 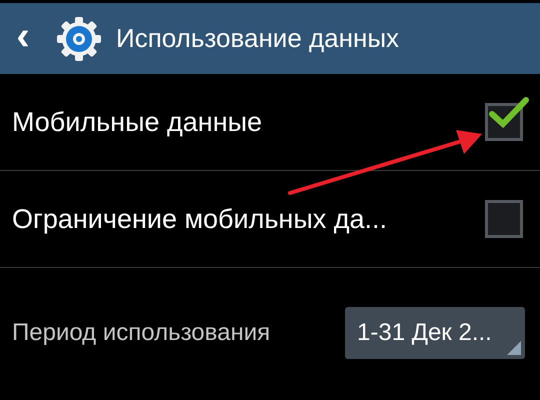 What do you see at coordinates (514, 348) in the screenshot?
I see `corner-triangle-icon` at bounding box center [514, 348].